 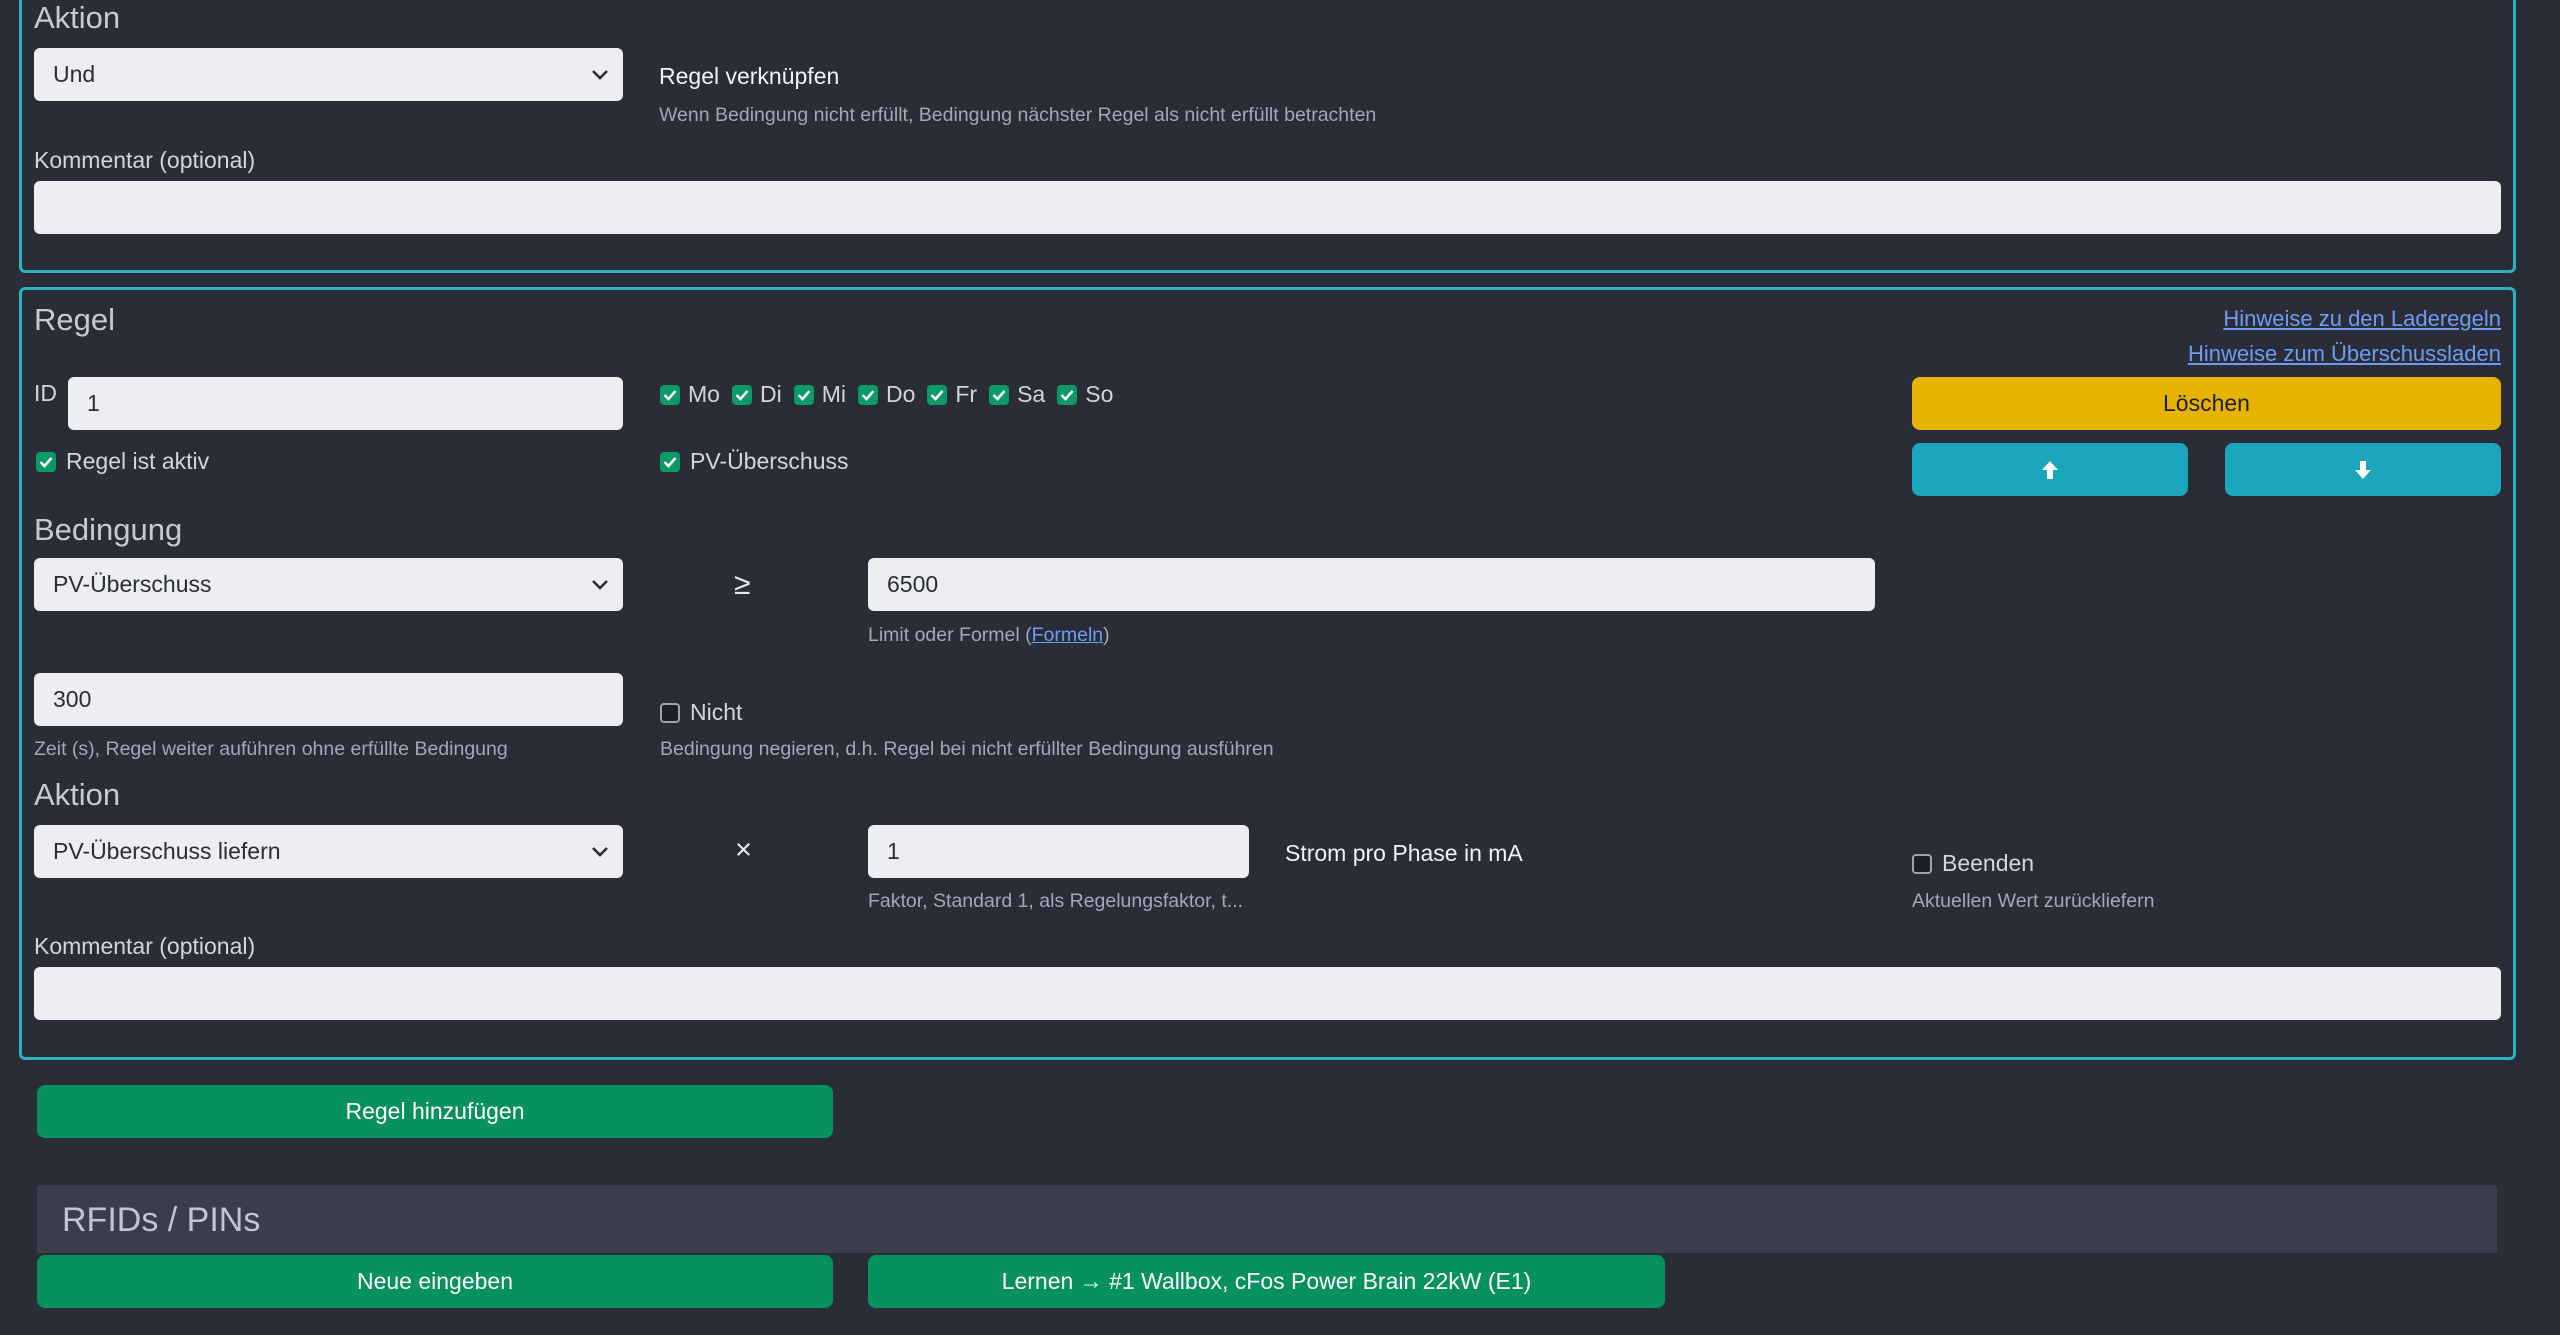 I want to click on arrow-down-icon, so click(x=2363, y=469).